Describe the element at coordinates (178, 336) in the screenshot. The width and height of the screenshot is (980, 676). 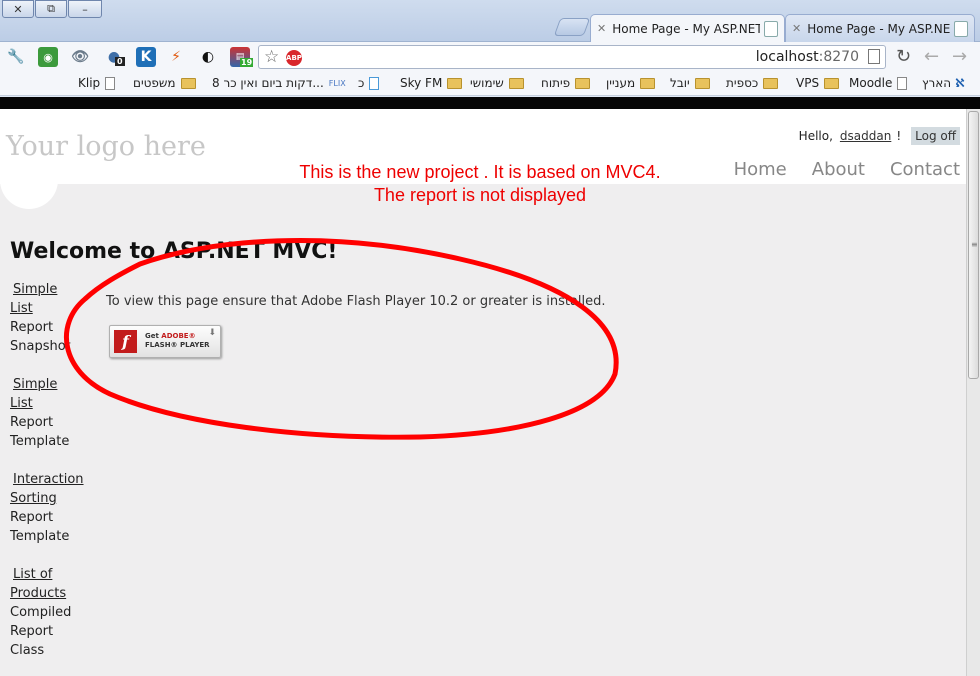
I see `badge-adobe-text: ADOBE®` at that location.